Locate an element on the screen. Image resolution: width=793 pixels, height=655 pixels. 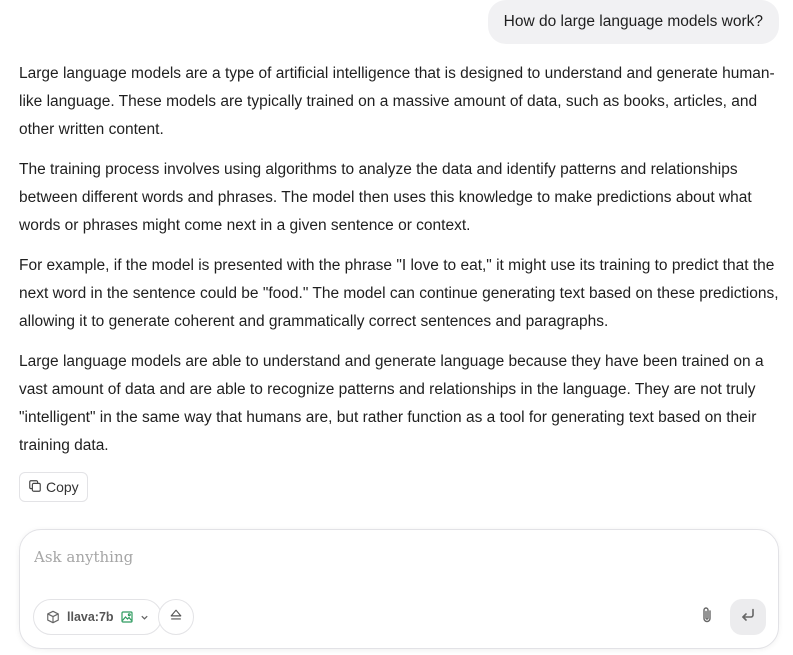
eject-icon is located at coordinates (176, 617).